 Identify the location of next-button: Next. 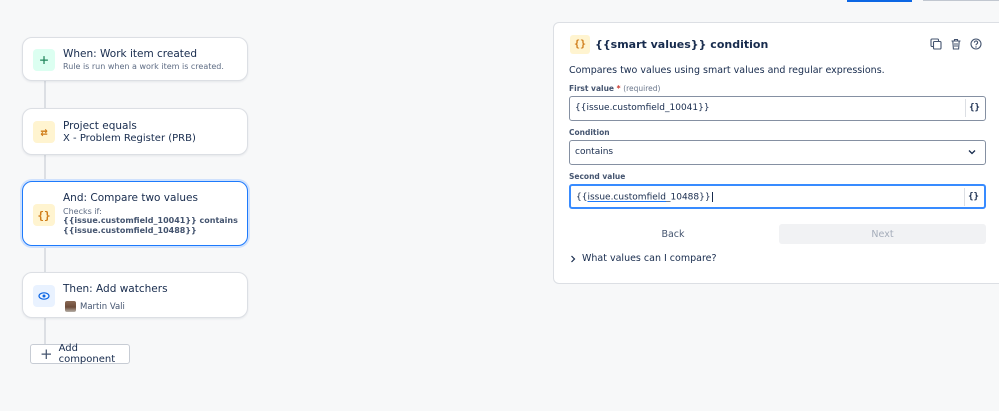
(882, 234).